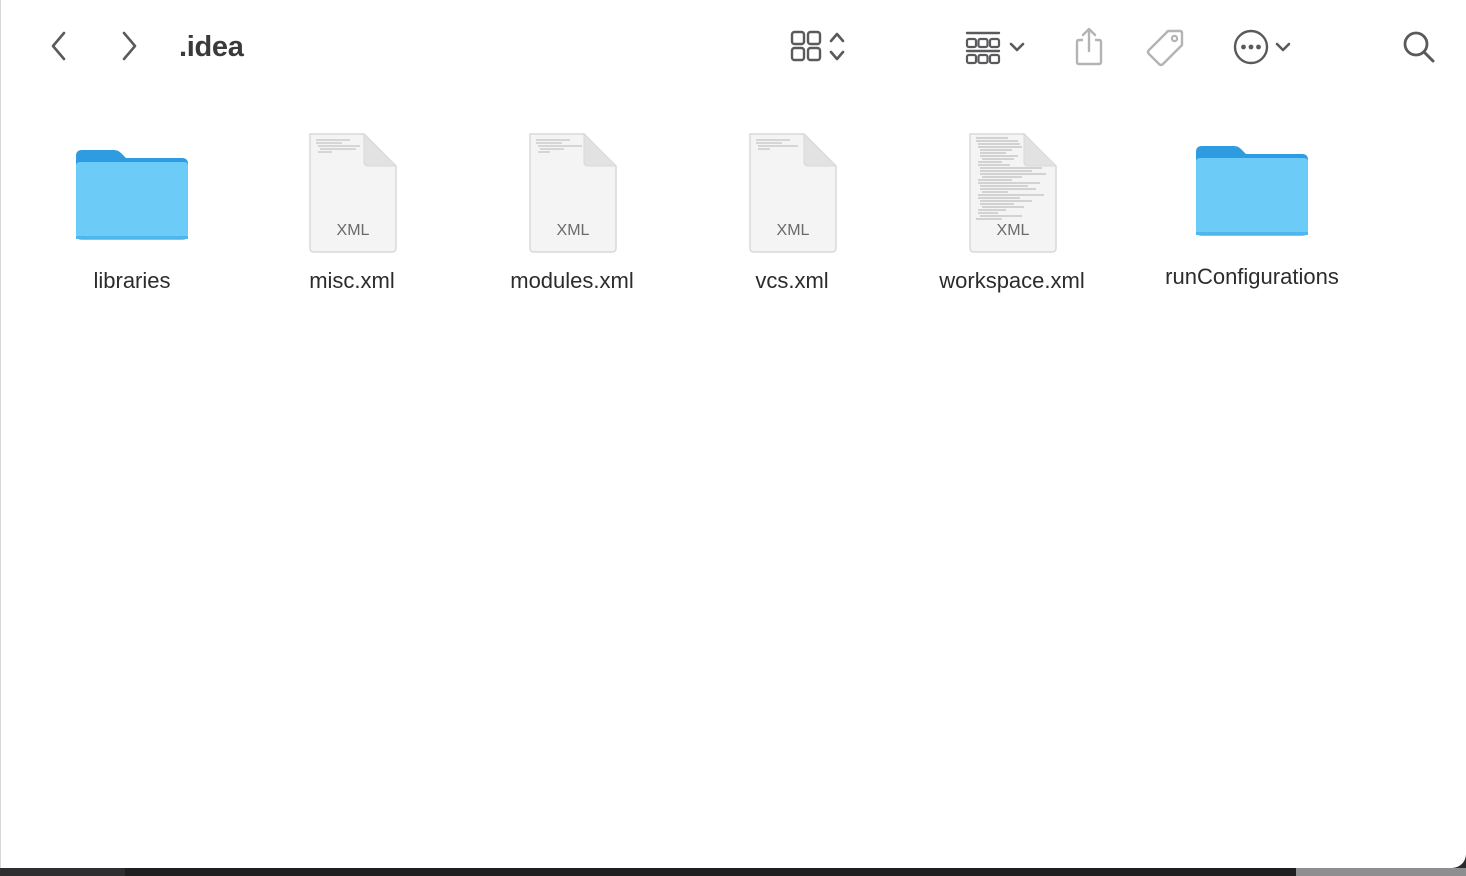 The image size is (1466, 876). What do you see at coordinates (806, 46) in the screenshot?
I see `grid-view-icon` at bounding box center [806, 46].